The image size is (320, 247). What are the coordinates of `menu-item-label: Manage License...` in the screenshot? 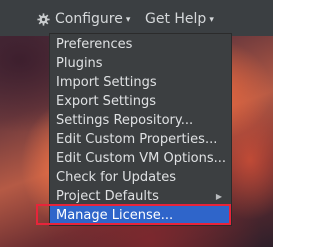 It's located at (115, 215).